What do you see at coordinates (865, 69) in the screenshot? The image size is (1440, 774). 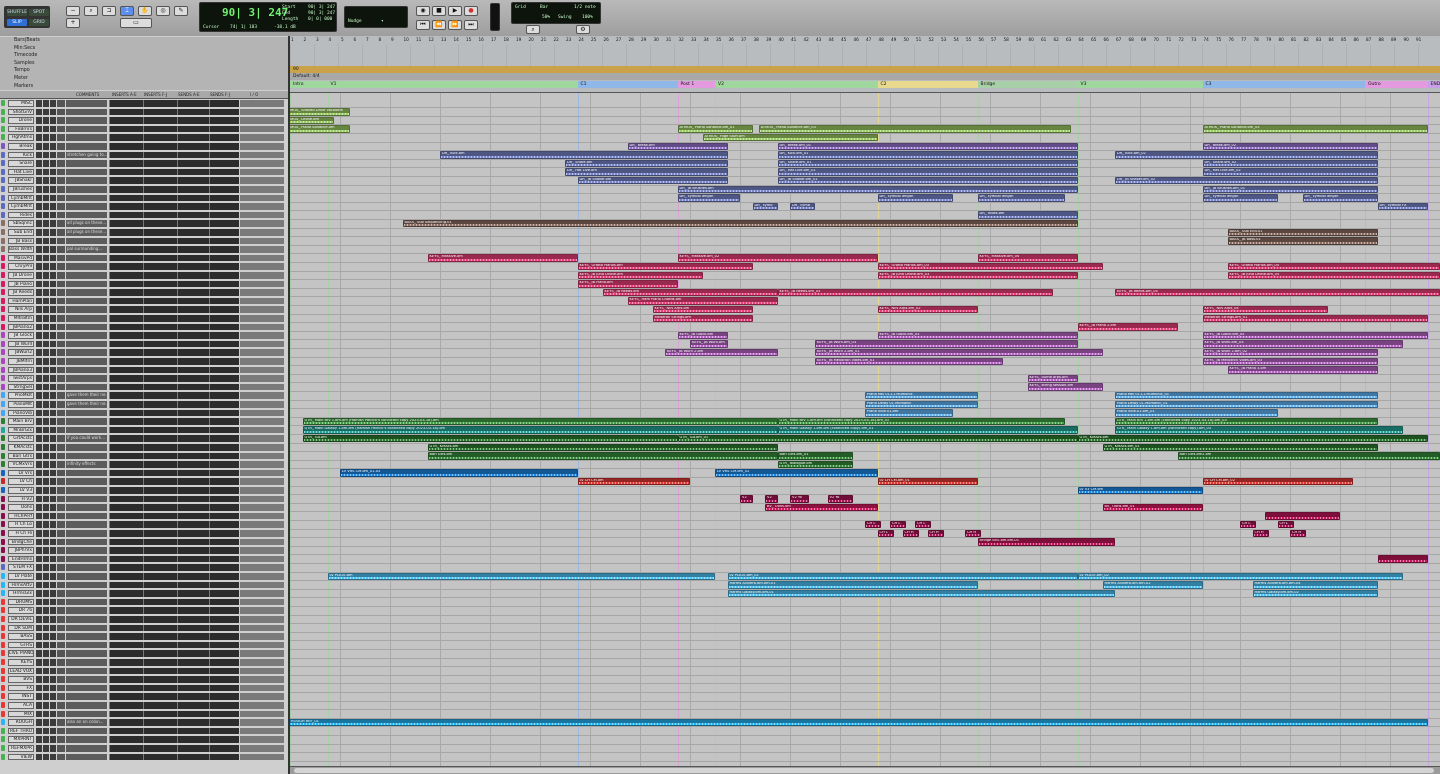 I see `tempo-ruler: 90` at bounding box center [865, 69].